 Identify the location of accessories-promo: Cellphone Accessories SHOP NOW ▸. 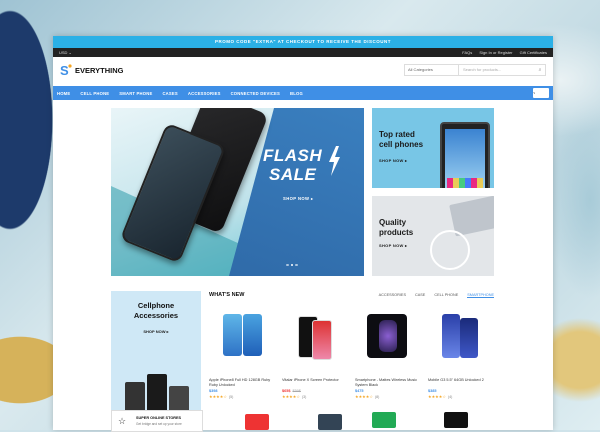
(156, 358).